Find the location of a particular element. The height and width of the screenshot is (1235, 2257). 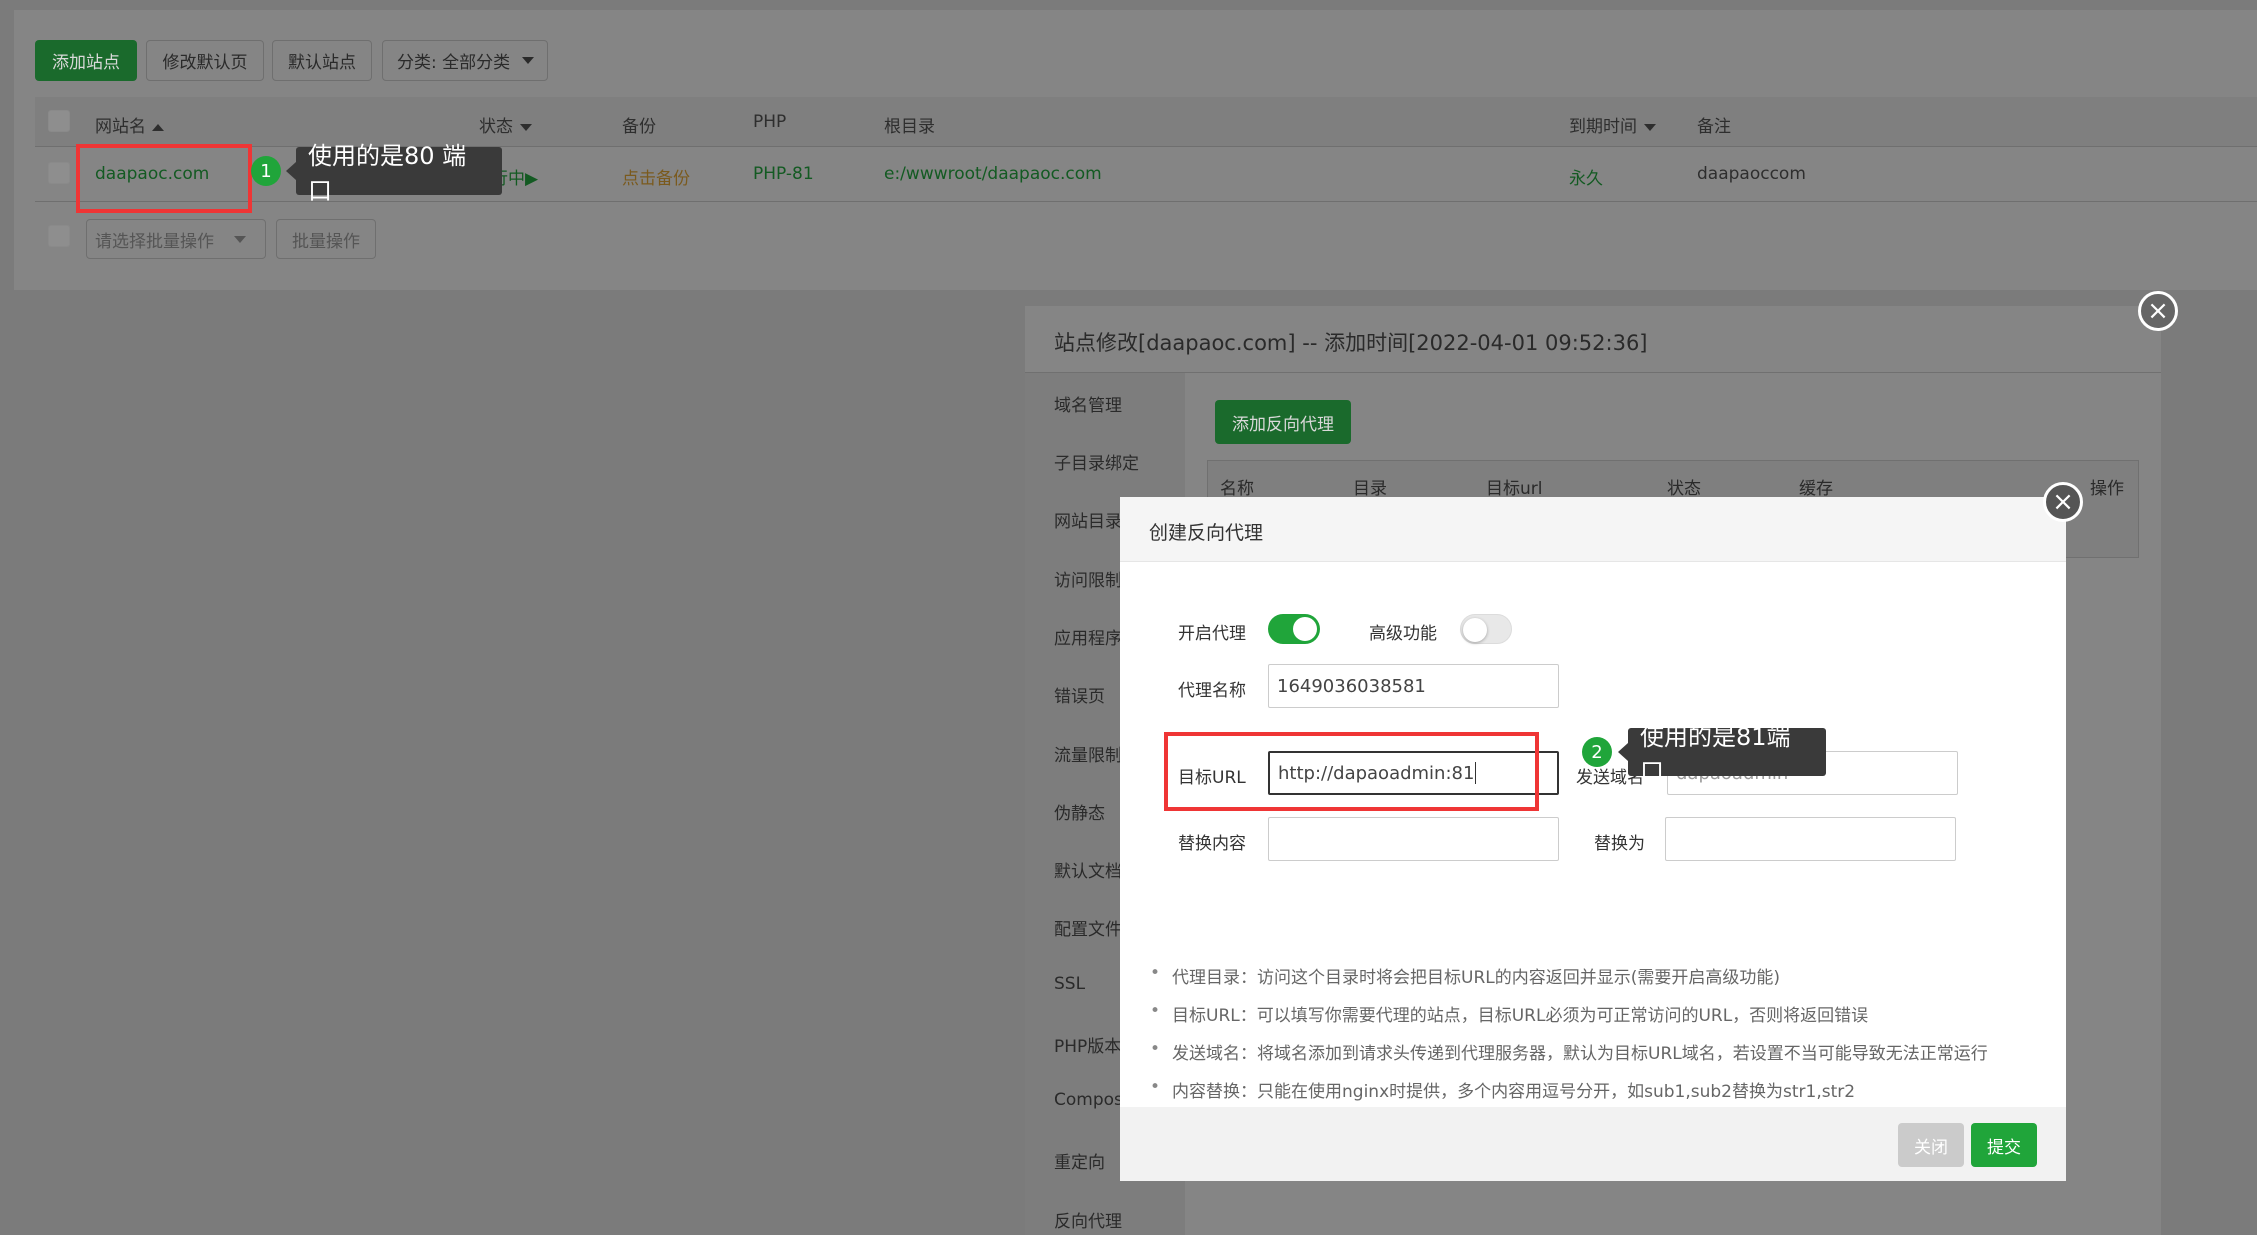

proxy-col-cache: 缓存 is located at coordinates (1816, 489).